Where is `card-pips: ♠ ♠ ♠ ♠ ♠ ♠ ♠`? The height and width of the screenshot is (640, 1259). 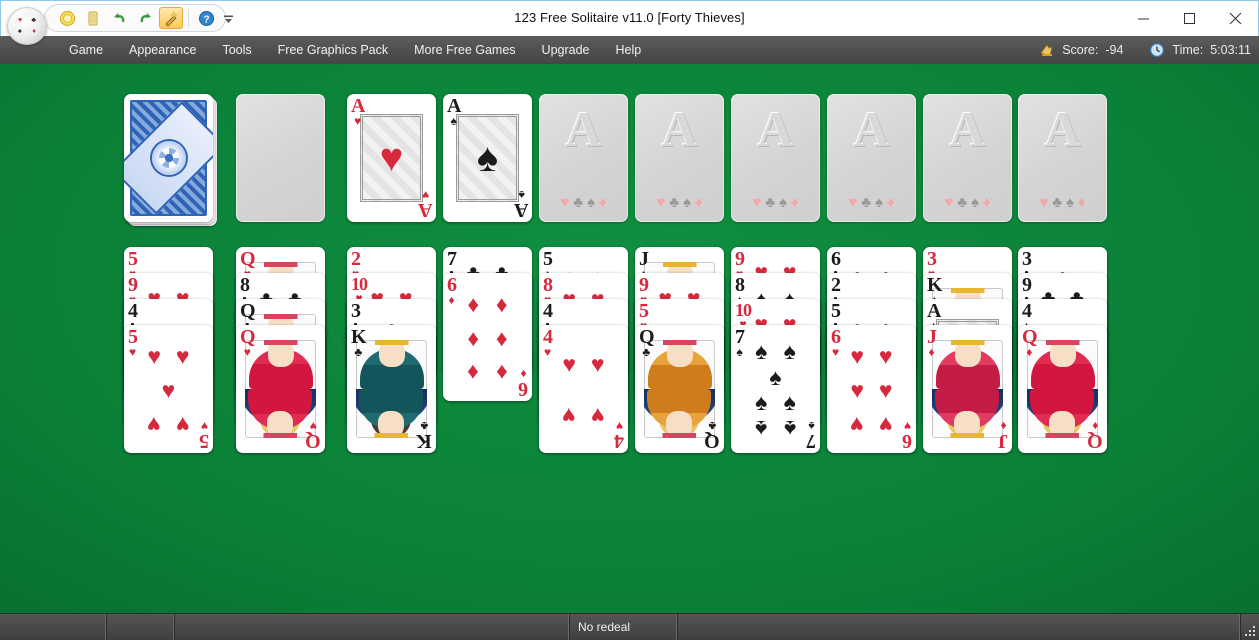 card-pips: ♠ ♠ ♠ ♠ ♠ ♠ ♠ is located at coordinates (775, 390).